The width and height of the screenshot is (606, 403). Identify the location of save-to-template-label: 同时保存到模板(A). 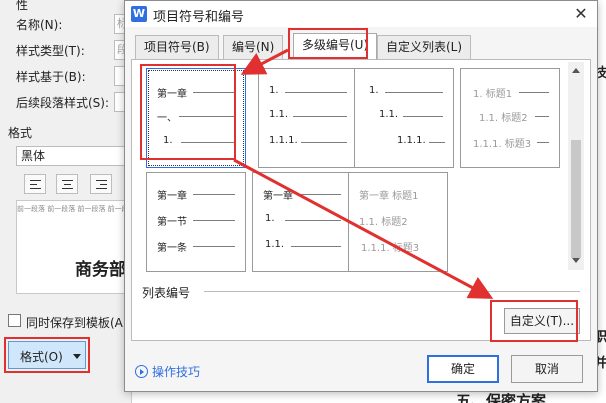
(77, 323).